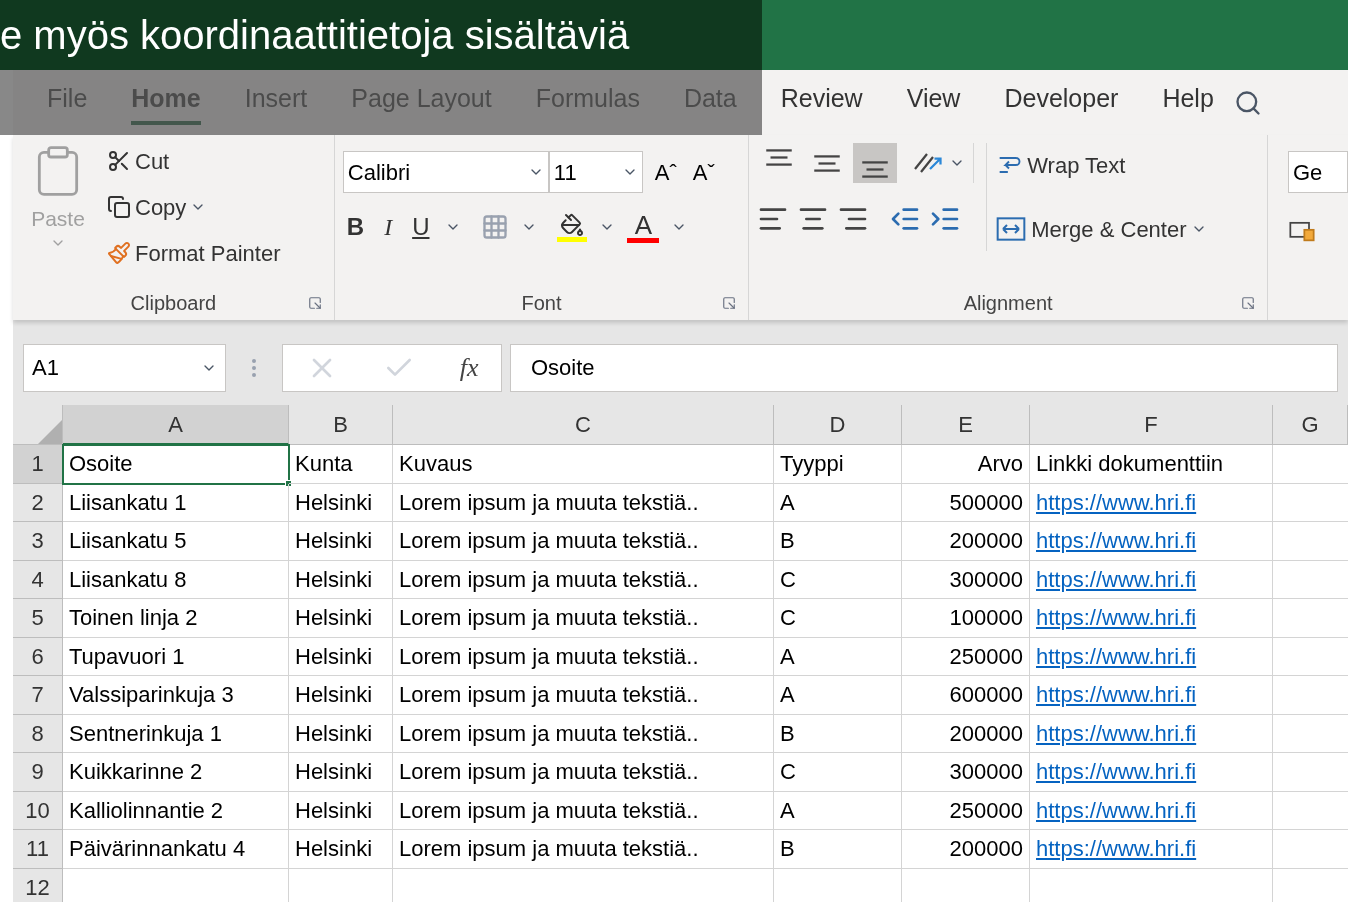 The image size is (1348, 902). What do you see at coordinates (288, 483) in the screenshot?
I see `fill-handle` at bounding box center [288, 483].